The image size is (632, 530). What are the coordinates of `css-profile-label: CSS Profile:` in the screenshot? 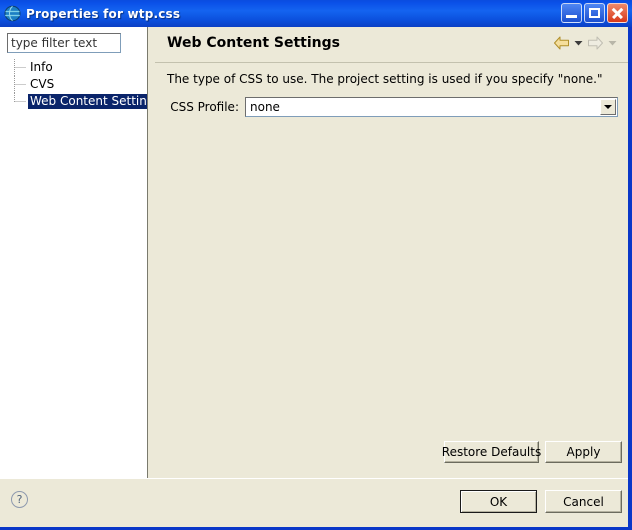 It's located at (204, 107).